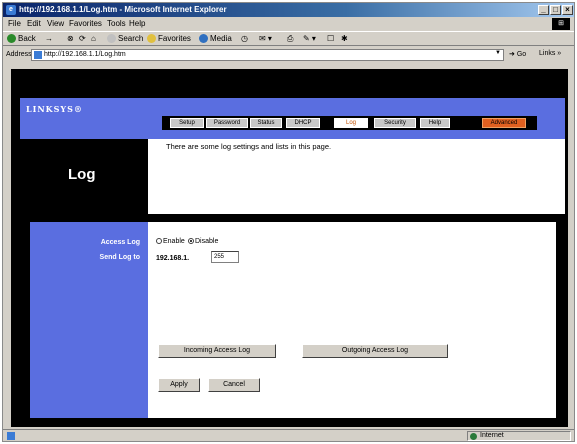  I want to click on globe-icon, so click(473, 436).